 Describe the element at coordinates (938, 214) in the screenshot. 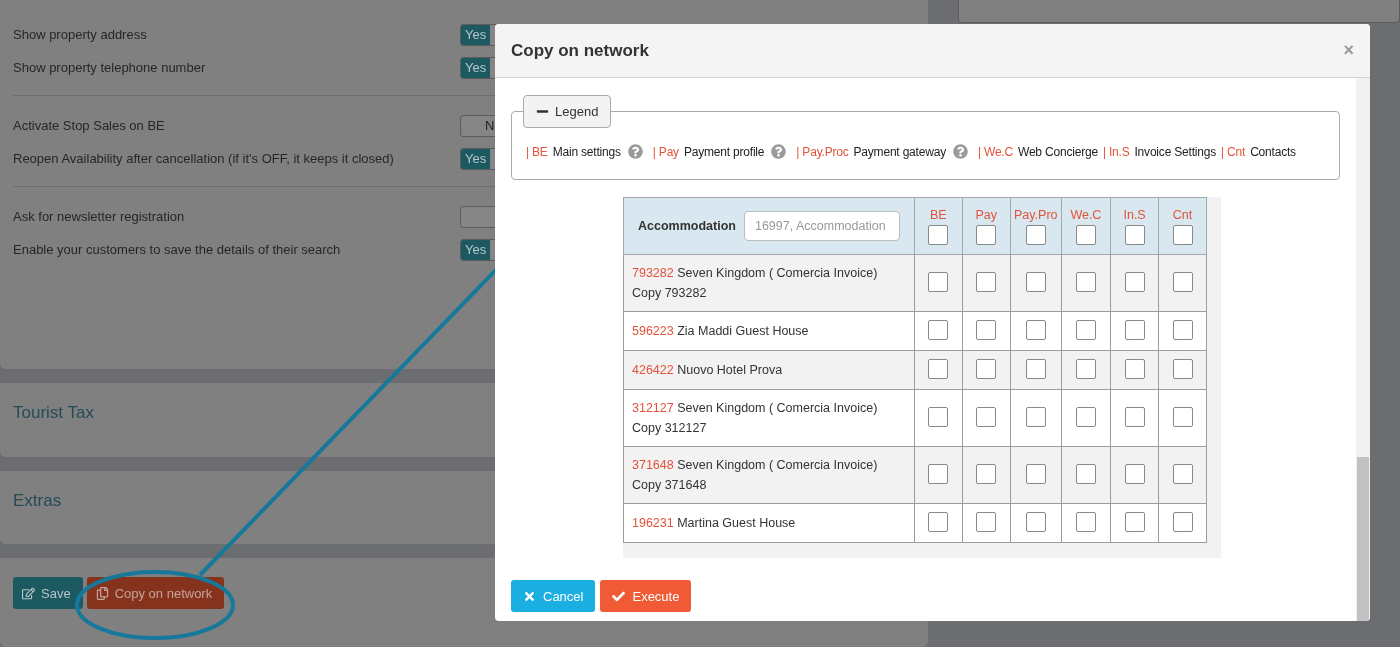

I see `column-header: BE` at that location.